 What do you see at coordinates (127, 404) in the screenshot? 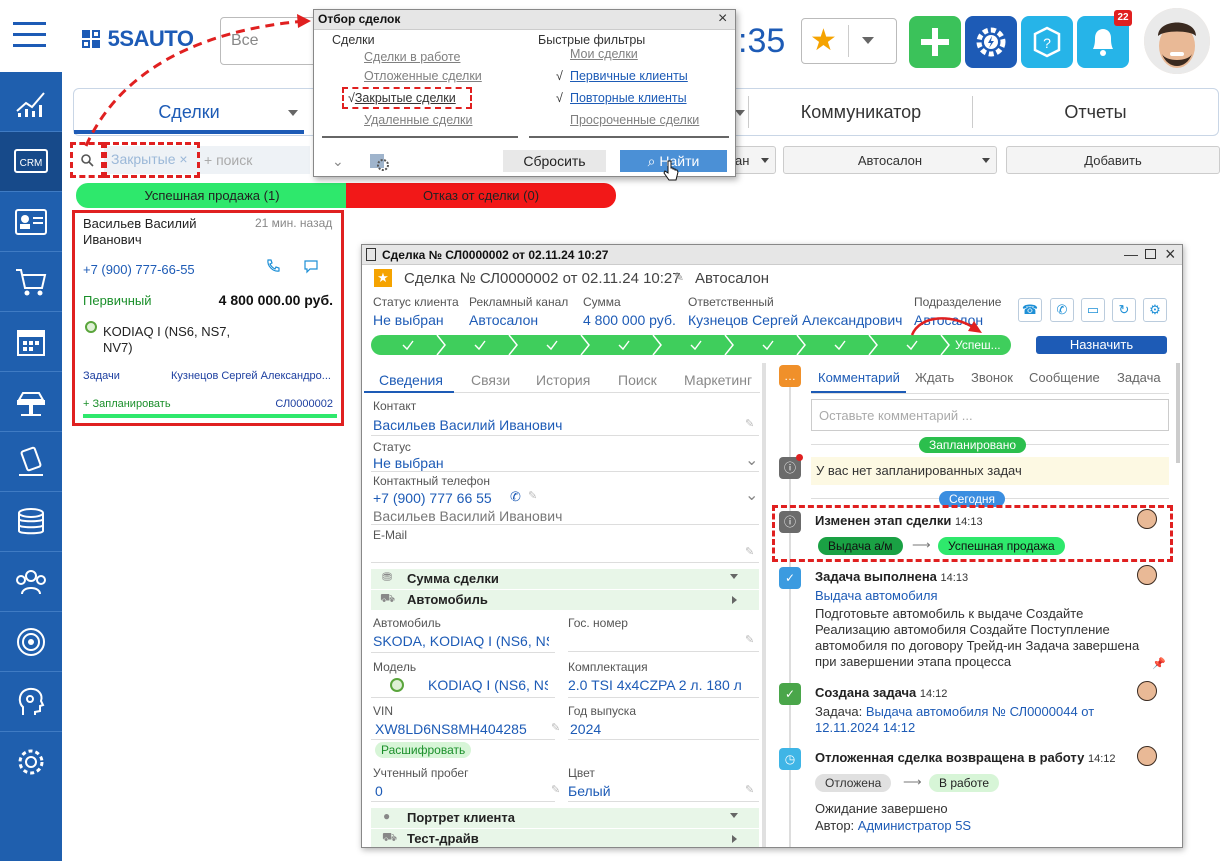
I see `deal-card-plan-link: + Запланировать` at bounding box center [127, 404].